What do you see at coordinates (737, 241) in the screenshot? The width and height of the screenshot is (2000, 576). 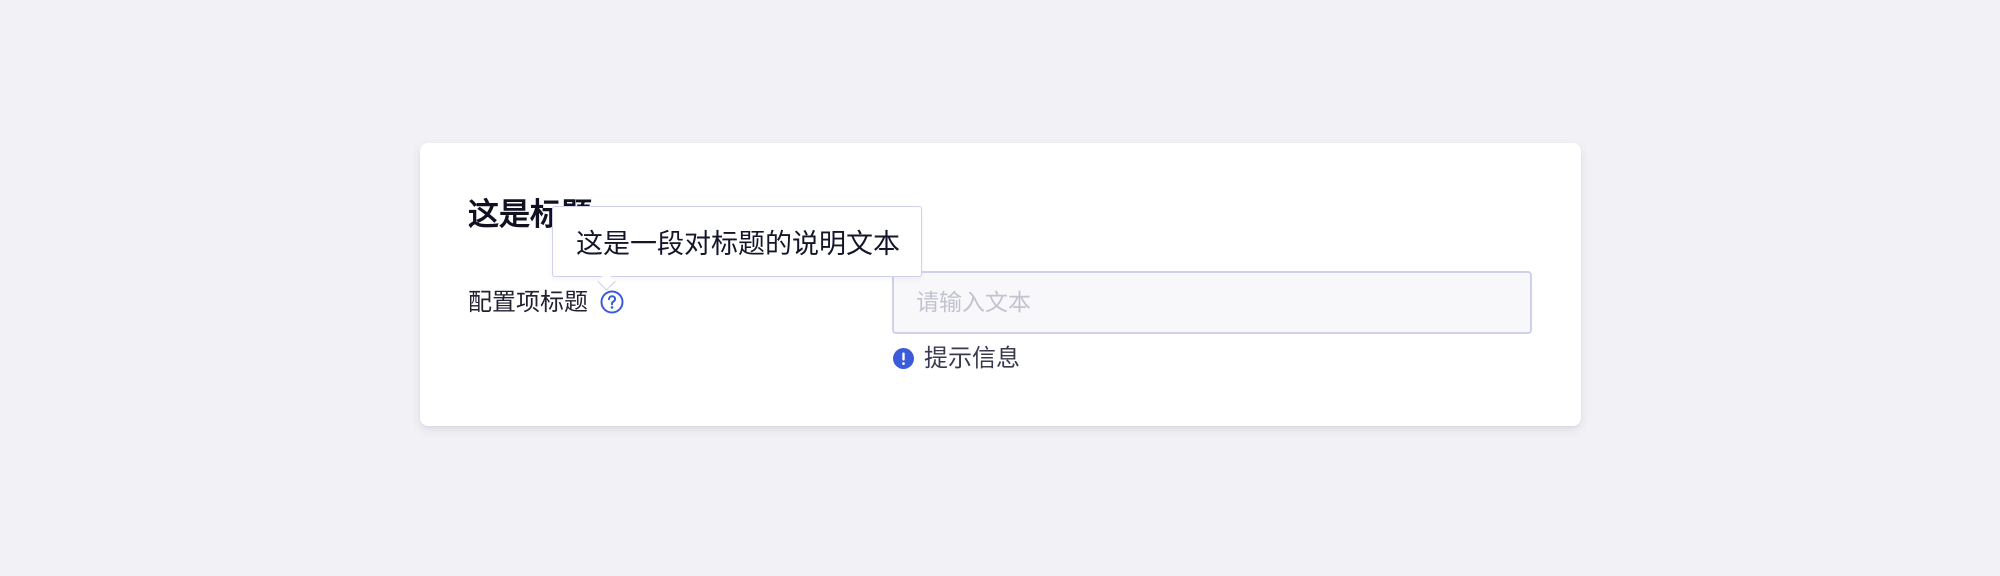 I see `help-tooltip: 这是一段对标题的说明文本` at bounding box center [737, 241].